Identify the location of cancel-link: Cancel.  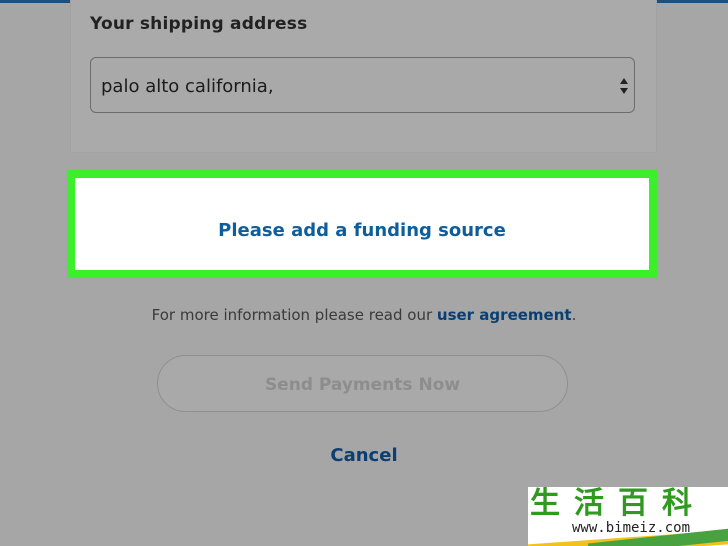
(364, 455).